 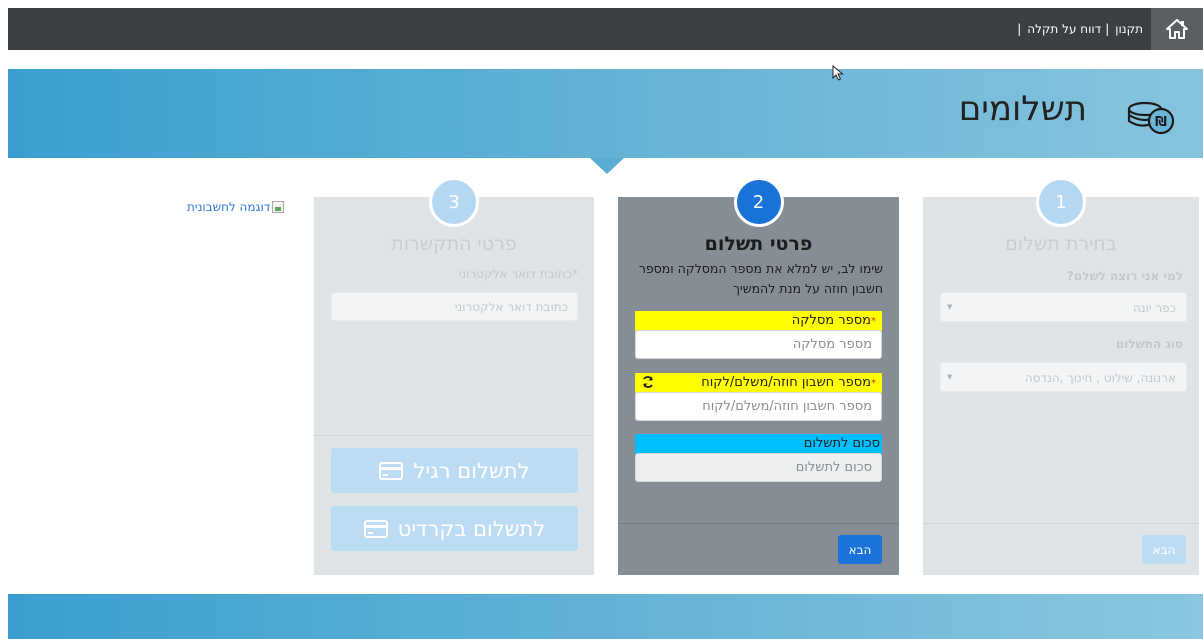 I want to click on home-icon, so click(x=1177, y=29).